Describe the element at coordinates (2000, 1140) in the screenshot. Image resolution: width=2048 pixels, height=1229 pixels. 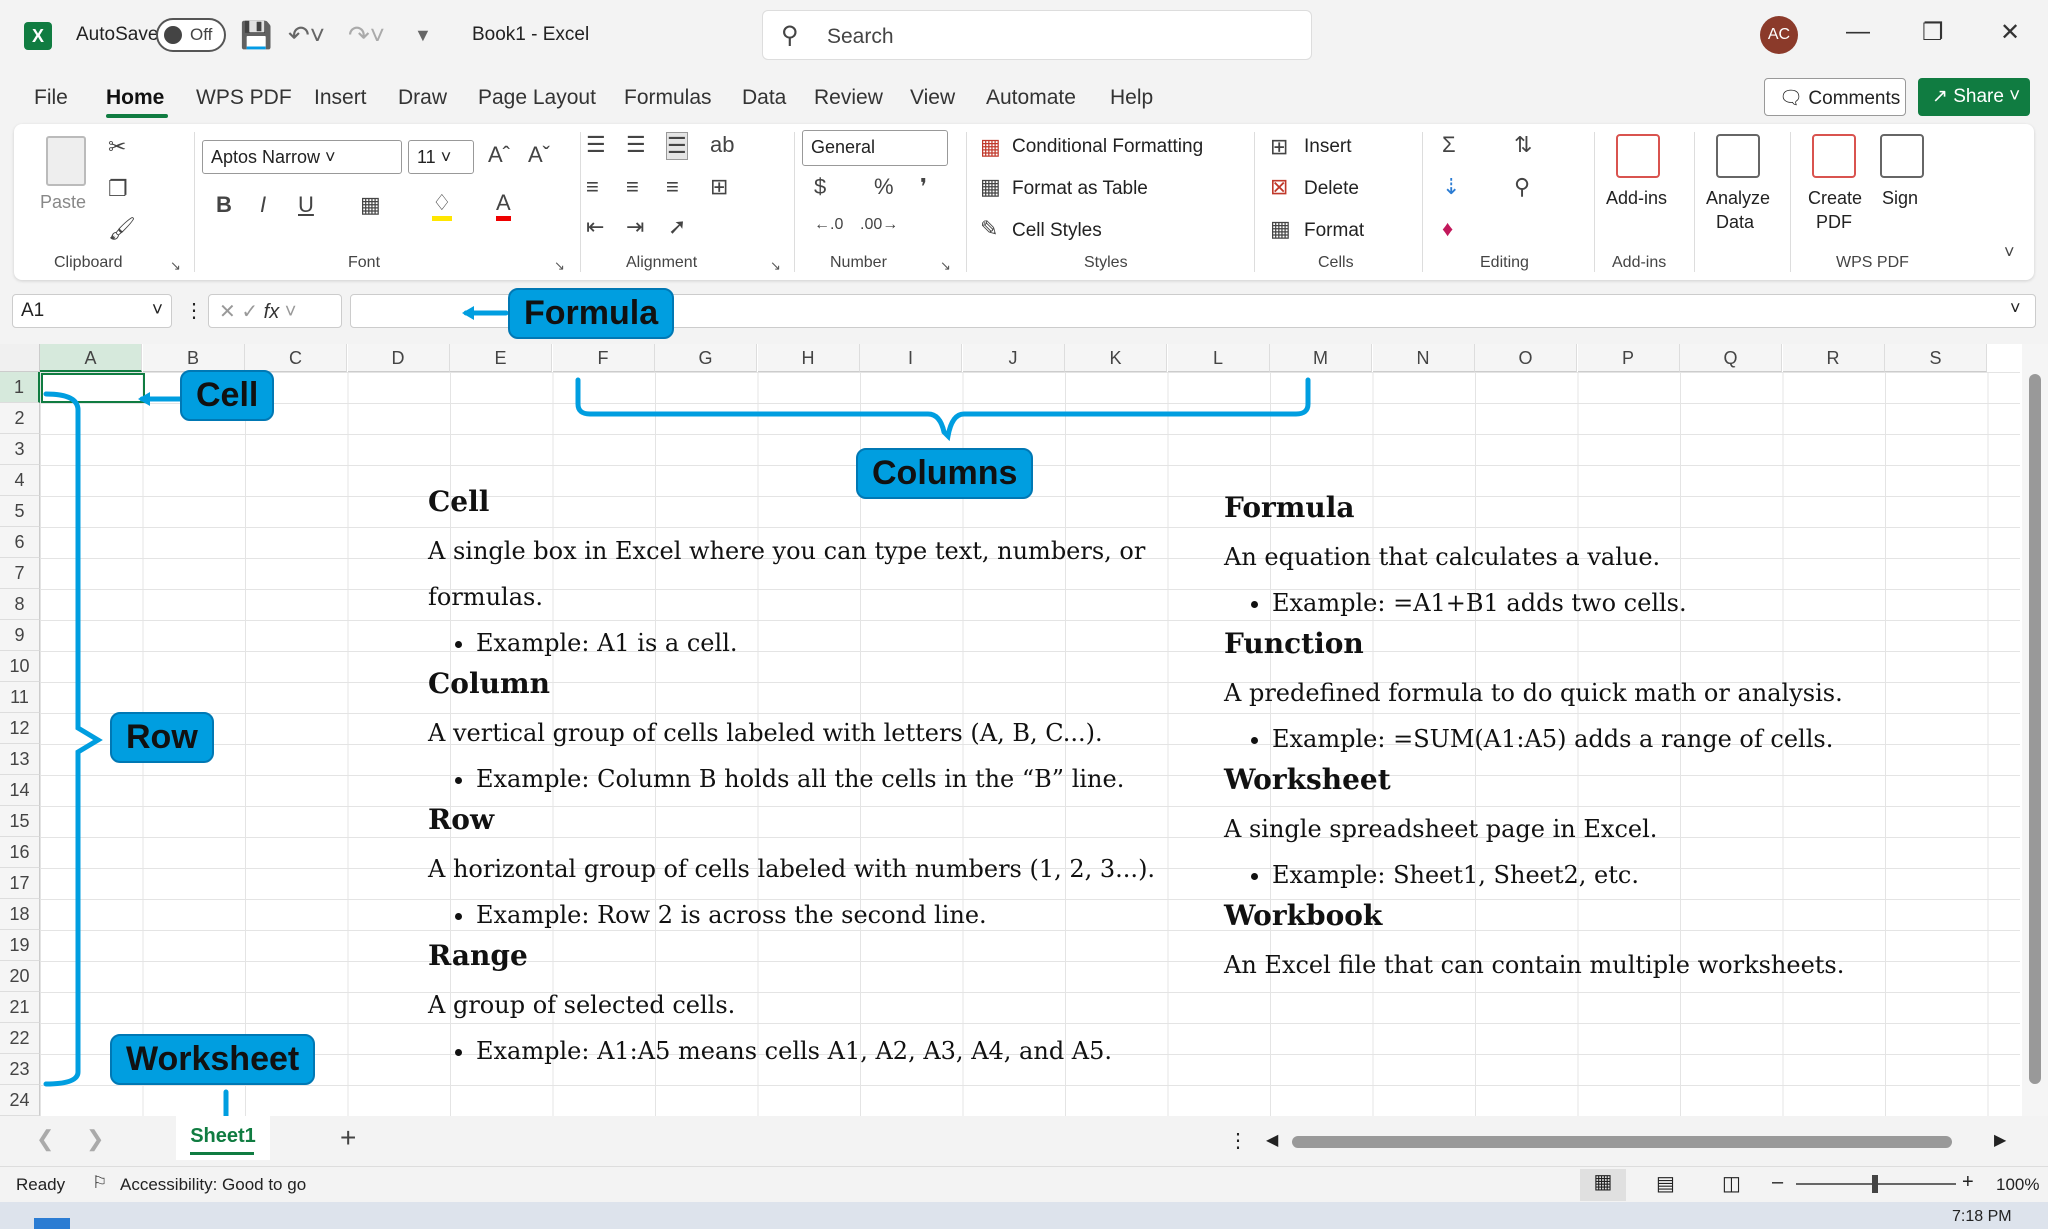
I see `scroll-right-icon: ▶` at that location.